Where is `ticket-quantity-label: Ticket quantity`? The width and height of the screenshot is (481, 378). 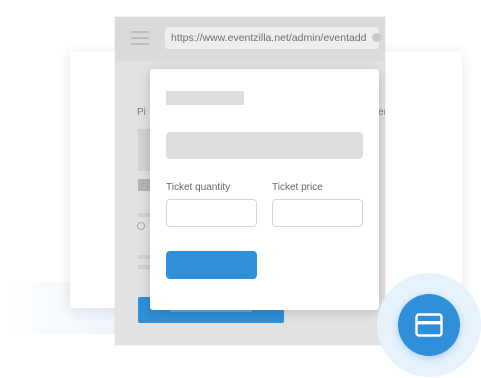
ticket-quantity-label: Ticket quantity is located at coordinates (198, 187).